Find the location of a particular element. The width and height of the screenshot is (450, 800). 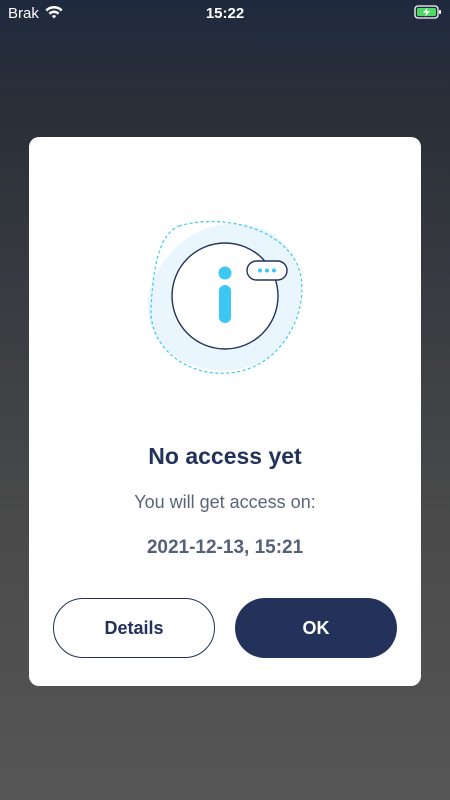

access-date: 2021-12-13, 15:21 is located at coordinates (225, 547).